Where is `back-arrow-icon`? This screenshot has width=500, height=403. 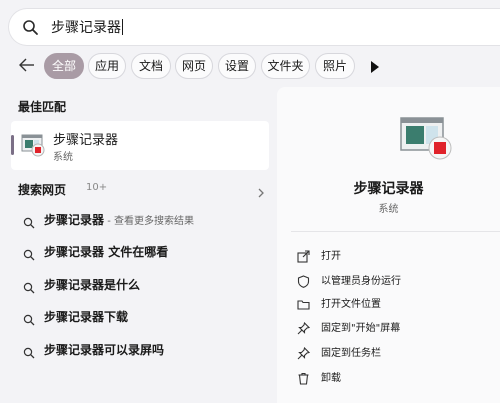 back-arrow-icon is located at coordinates (27, 65).